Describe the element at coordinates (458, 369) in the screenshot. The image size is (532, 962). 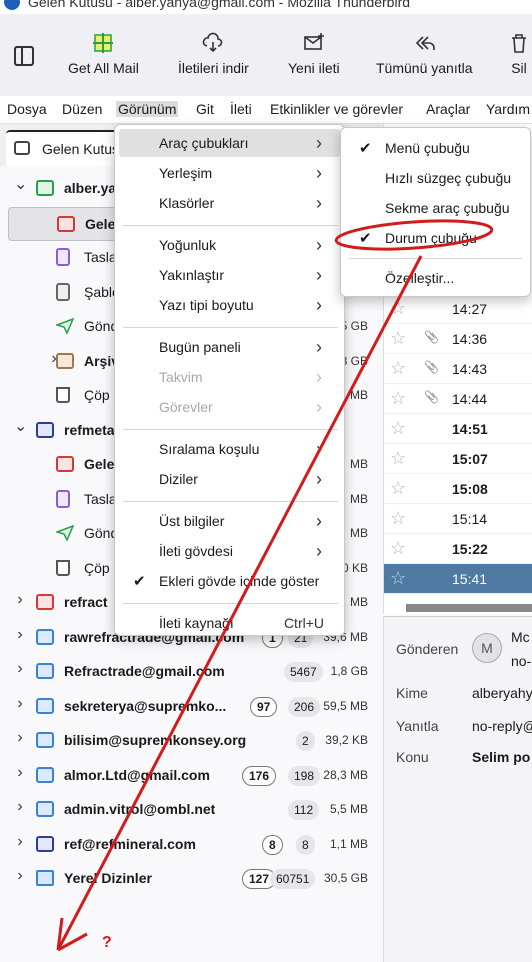
I see `message-row: ☆ 📎 14:43` at that location.